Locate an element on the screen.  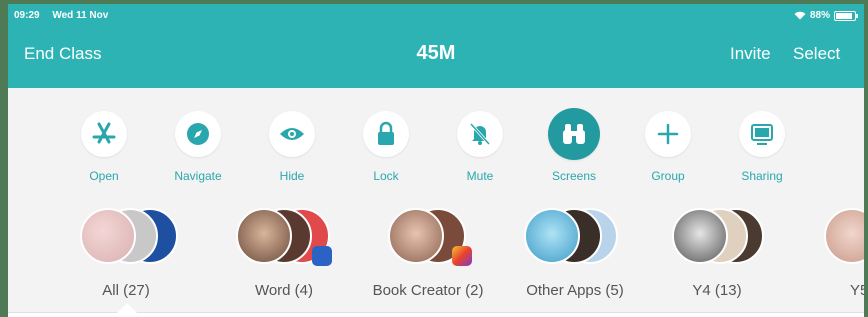
status-date: Wed 11 Nov is located at coordinates (80, 15).